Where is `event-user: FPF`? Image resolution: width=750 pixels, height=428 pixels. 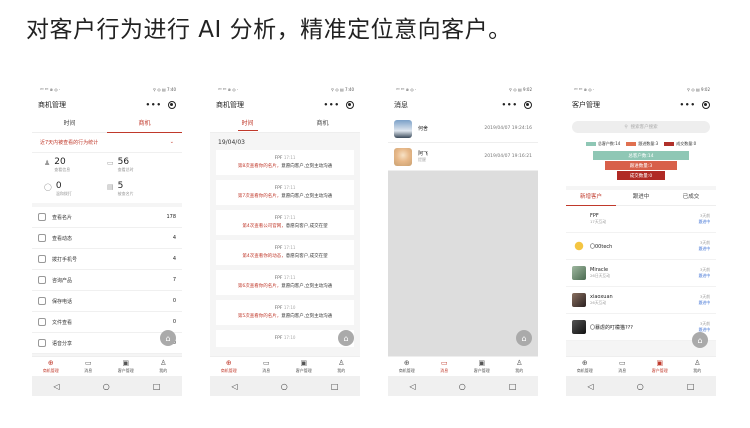 event-user: FPF is located at coordinates (278, 308).